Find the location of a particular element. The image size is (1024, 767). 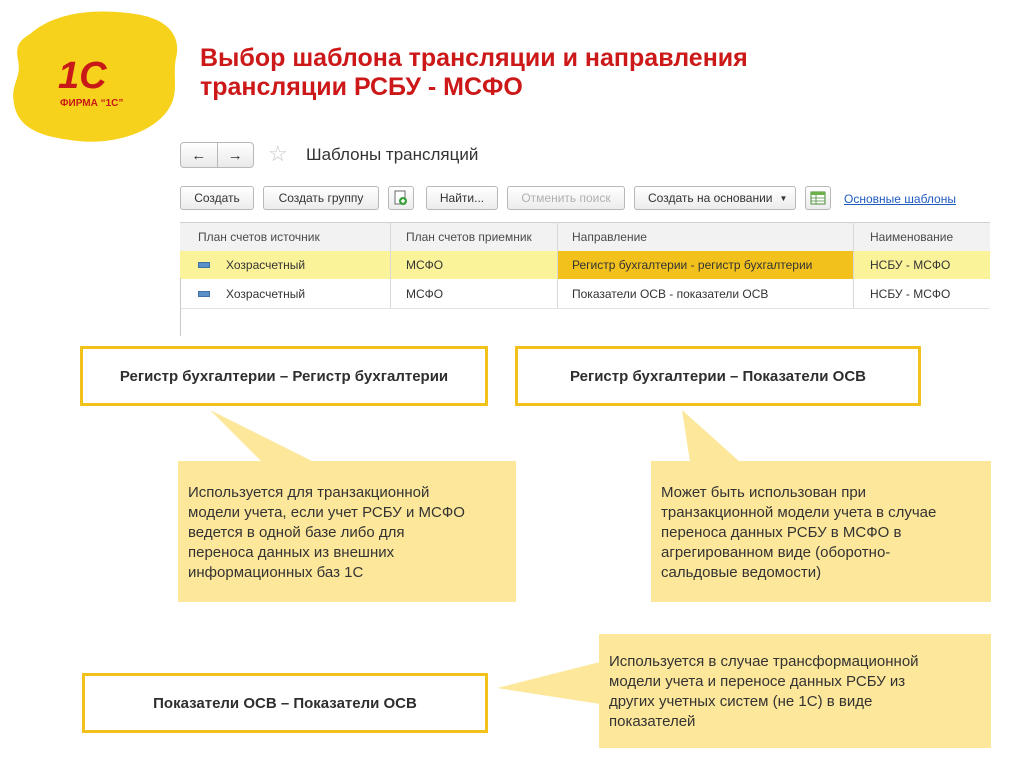

note-line: ведется в одной базе либо для is located at coordinates (296, 532).